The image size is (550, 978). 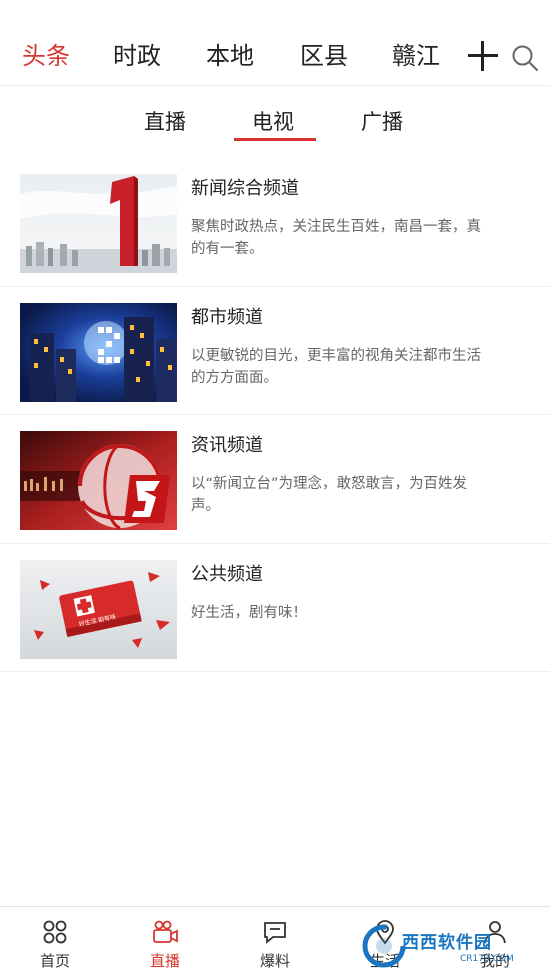 I want to click on channel-thumbnail: 3, so click(x=98, y=480).